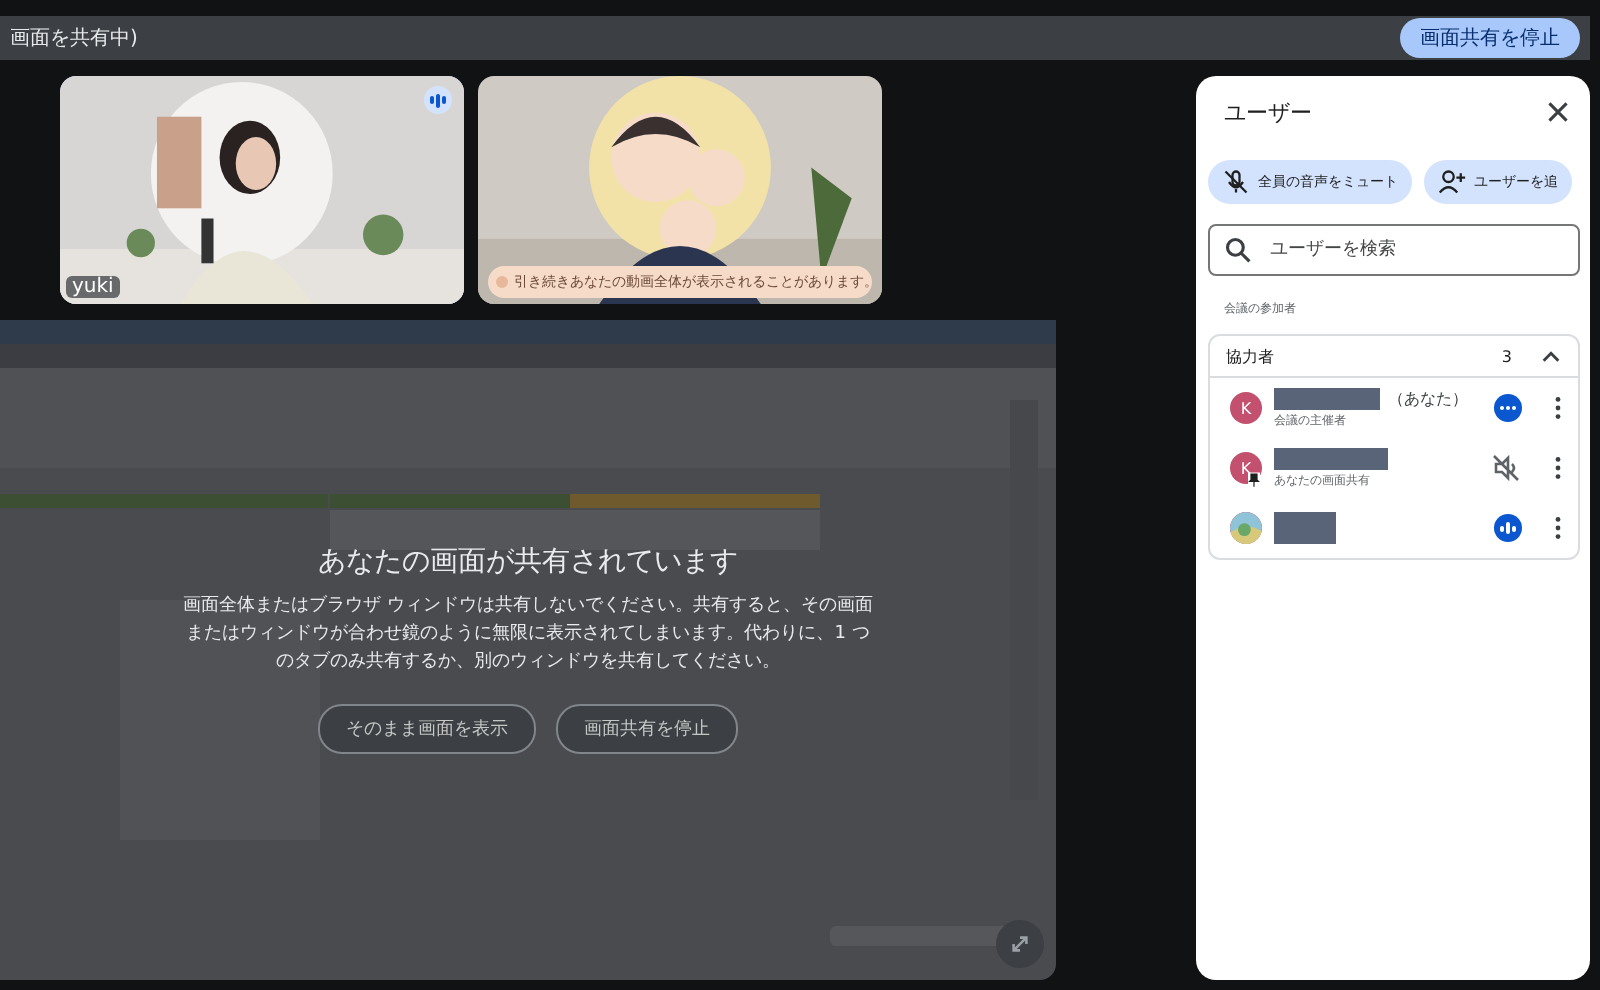  What do you see at coordinates (427, 729) in the screenshot?
I see `show-screen-button: そのまま画面を表示` at bounding box center [427, 729].